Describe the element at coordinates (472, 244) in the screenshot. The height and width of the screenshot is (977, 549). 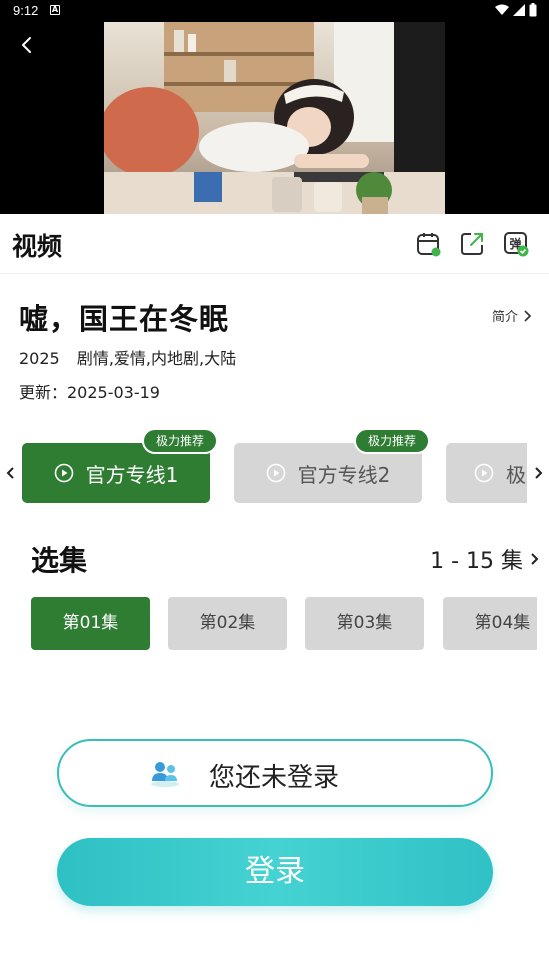
I see `share-icon` at that location.